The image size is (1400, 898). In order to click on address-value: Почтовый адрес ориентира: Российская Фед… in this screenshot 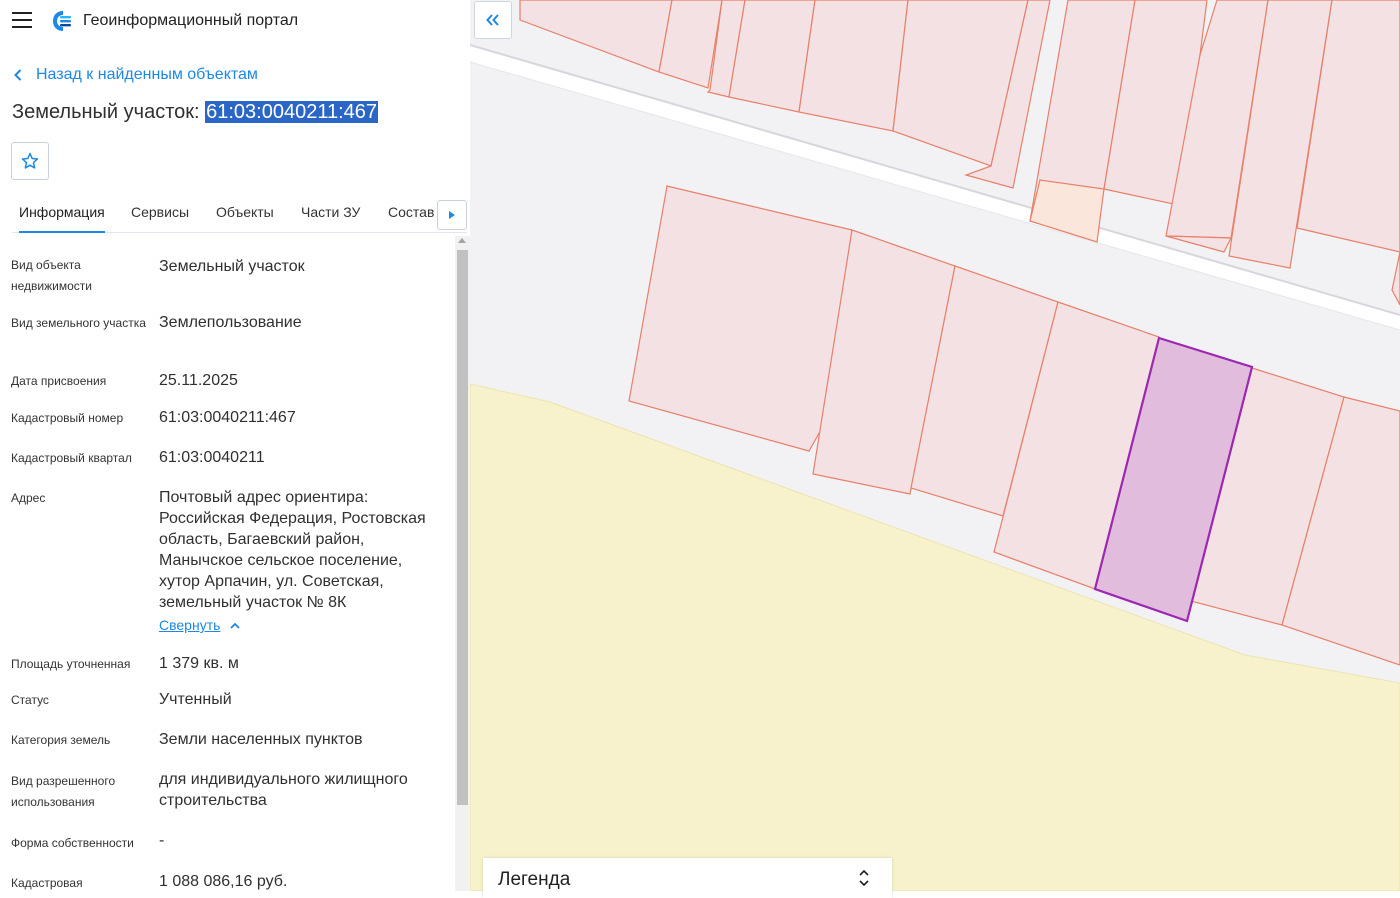, I will do `click(292, 550)`.